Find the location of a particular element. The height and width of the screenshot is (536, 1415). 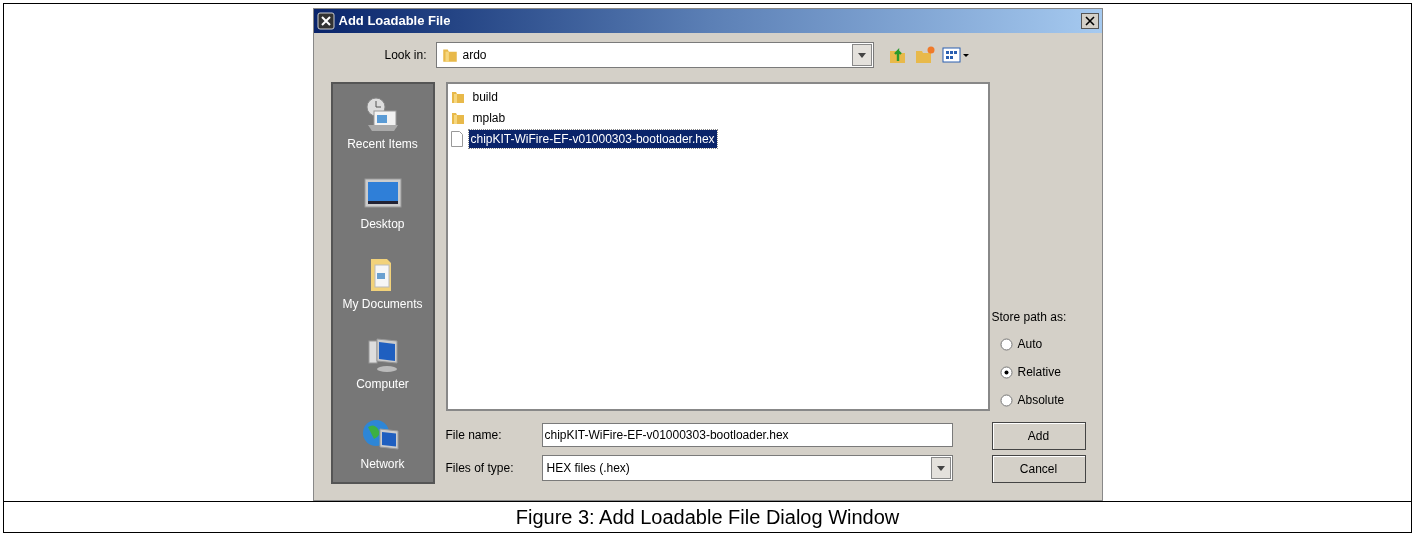

dialog-button: Cancel is located at coordinates (1038, 469).